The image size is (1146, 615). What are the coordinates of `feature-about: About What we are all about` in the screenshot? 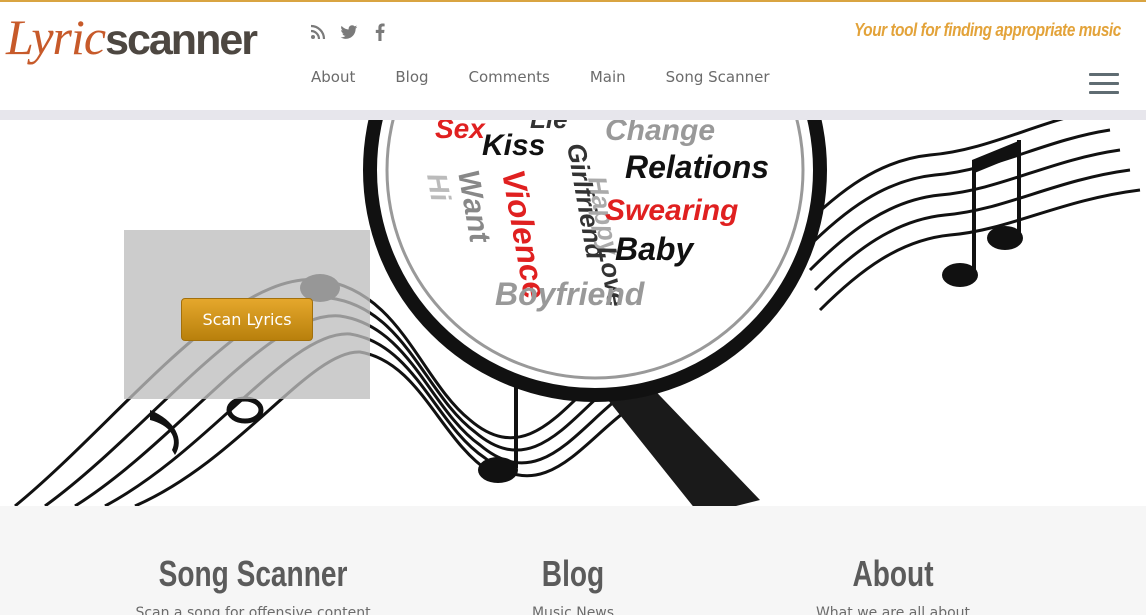 It's located at (893, 583).